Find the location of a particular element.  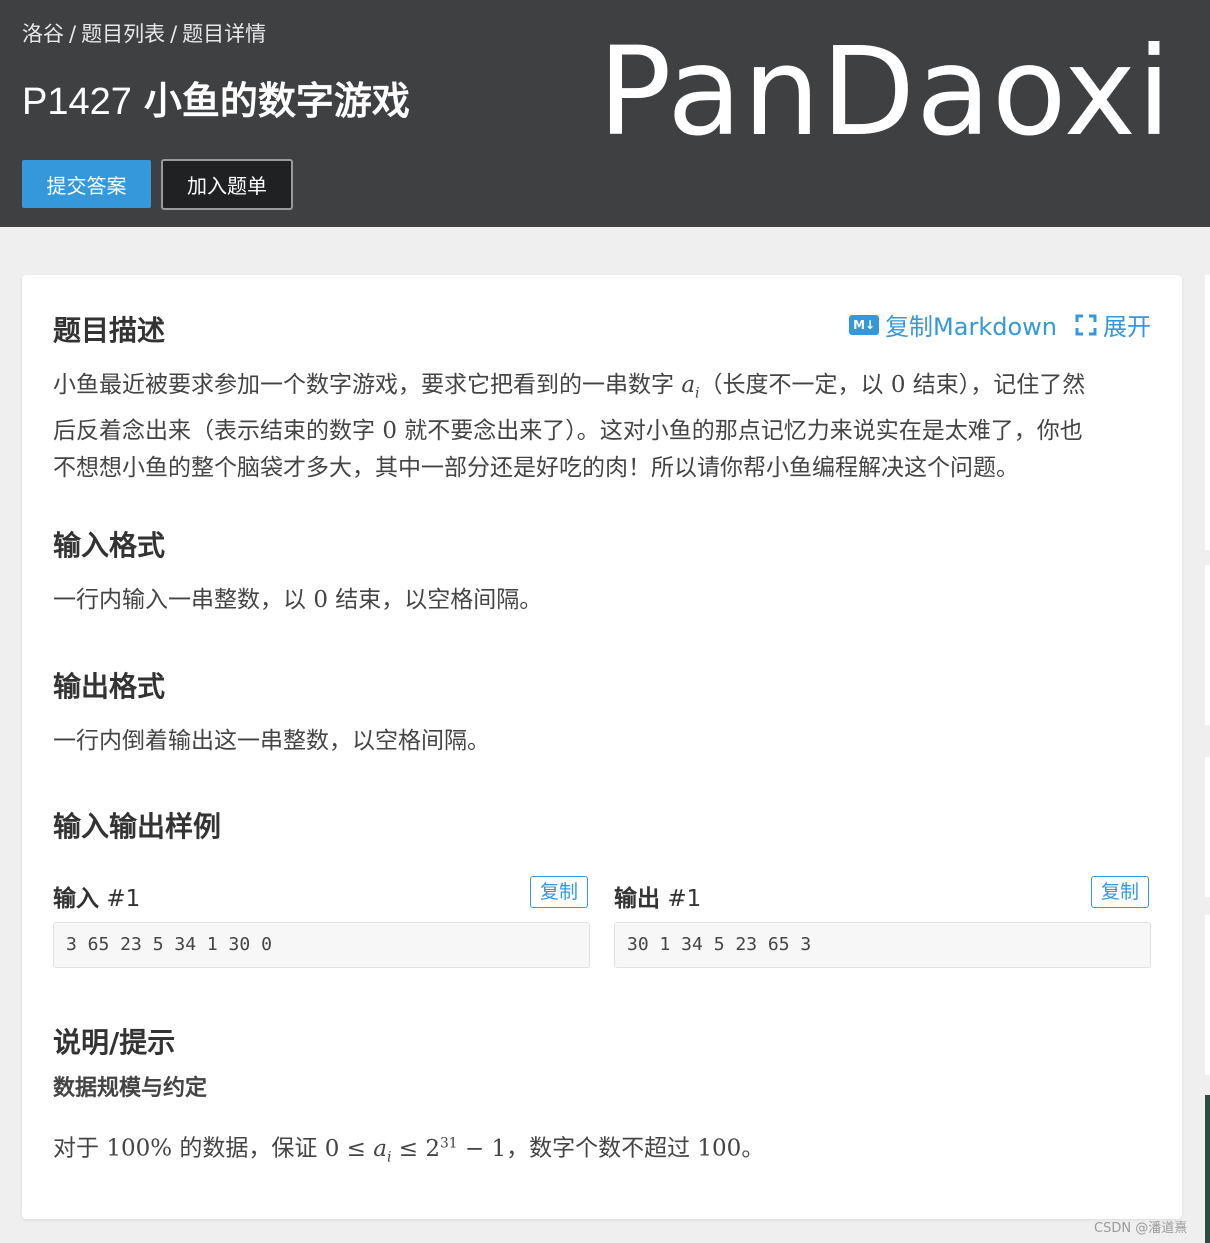

description-text-part: 结束），记住了然 is located at coordinates (995, 385).